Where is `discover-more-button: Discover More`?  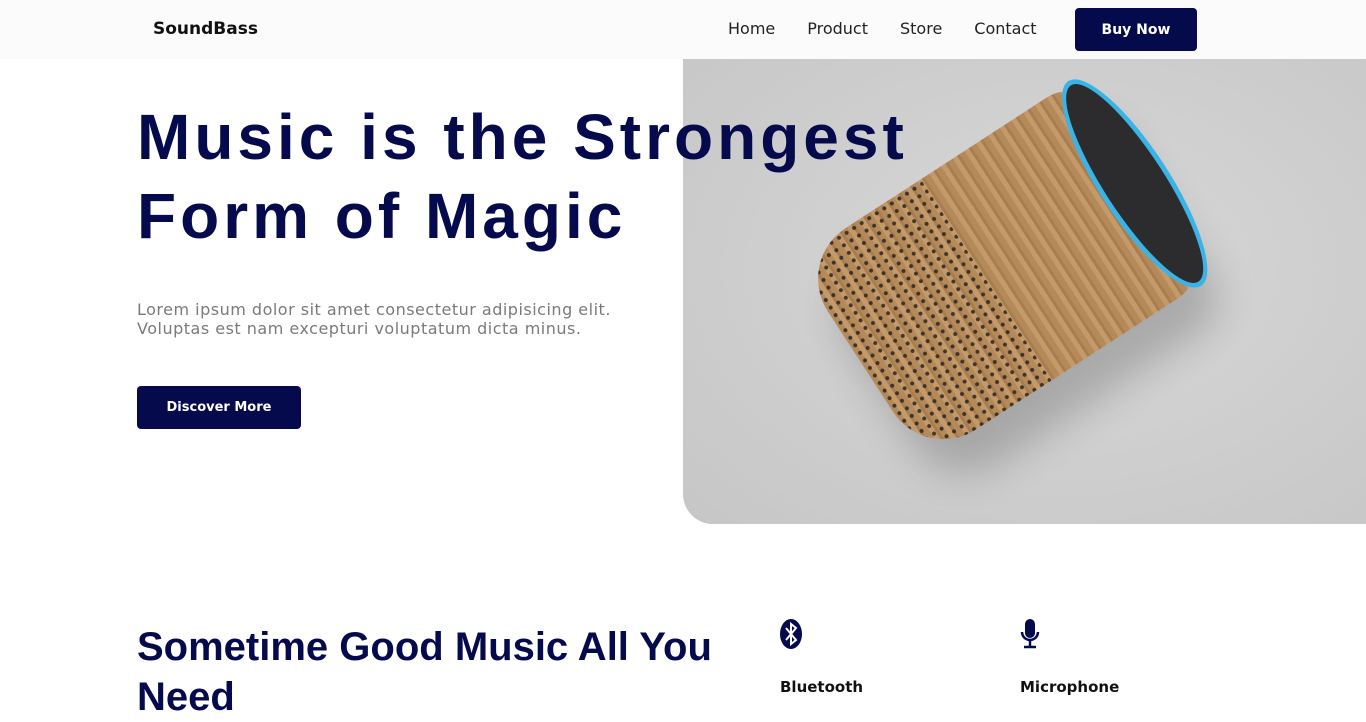
discover-more-button: Discover More is located at coordinates (219, 407).